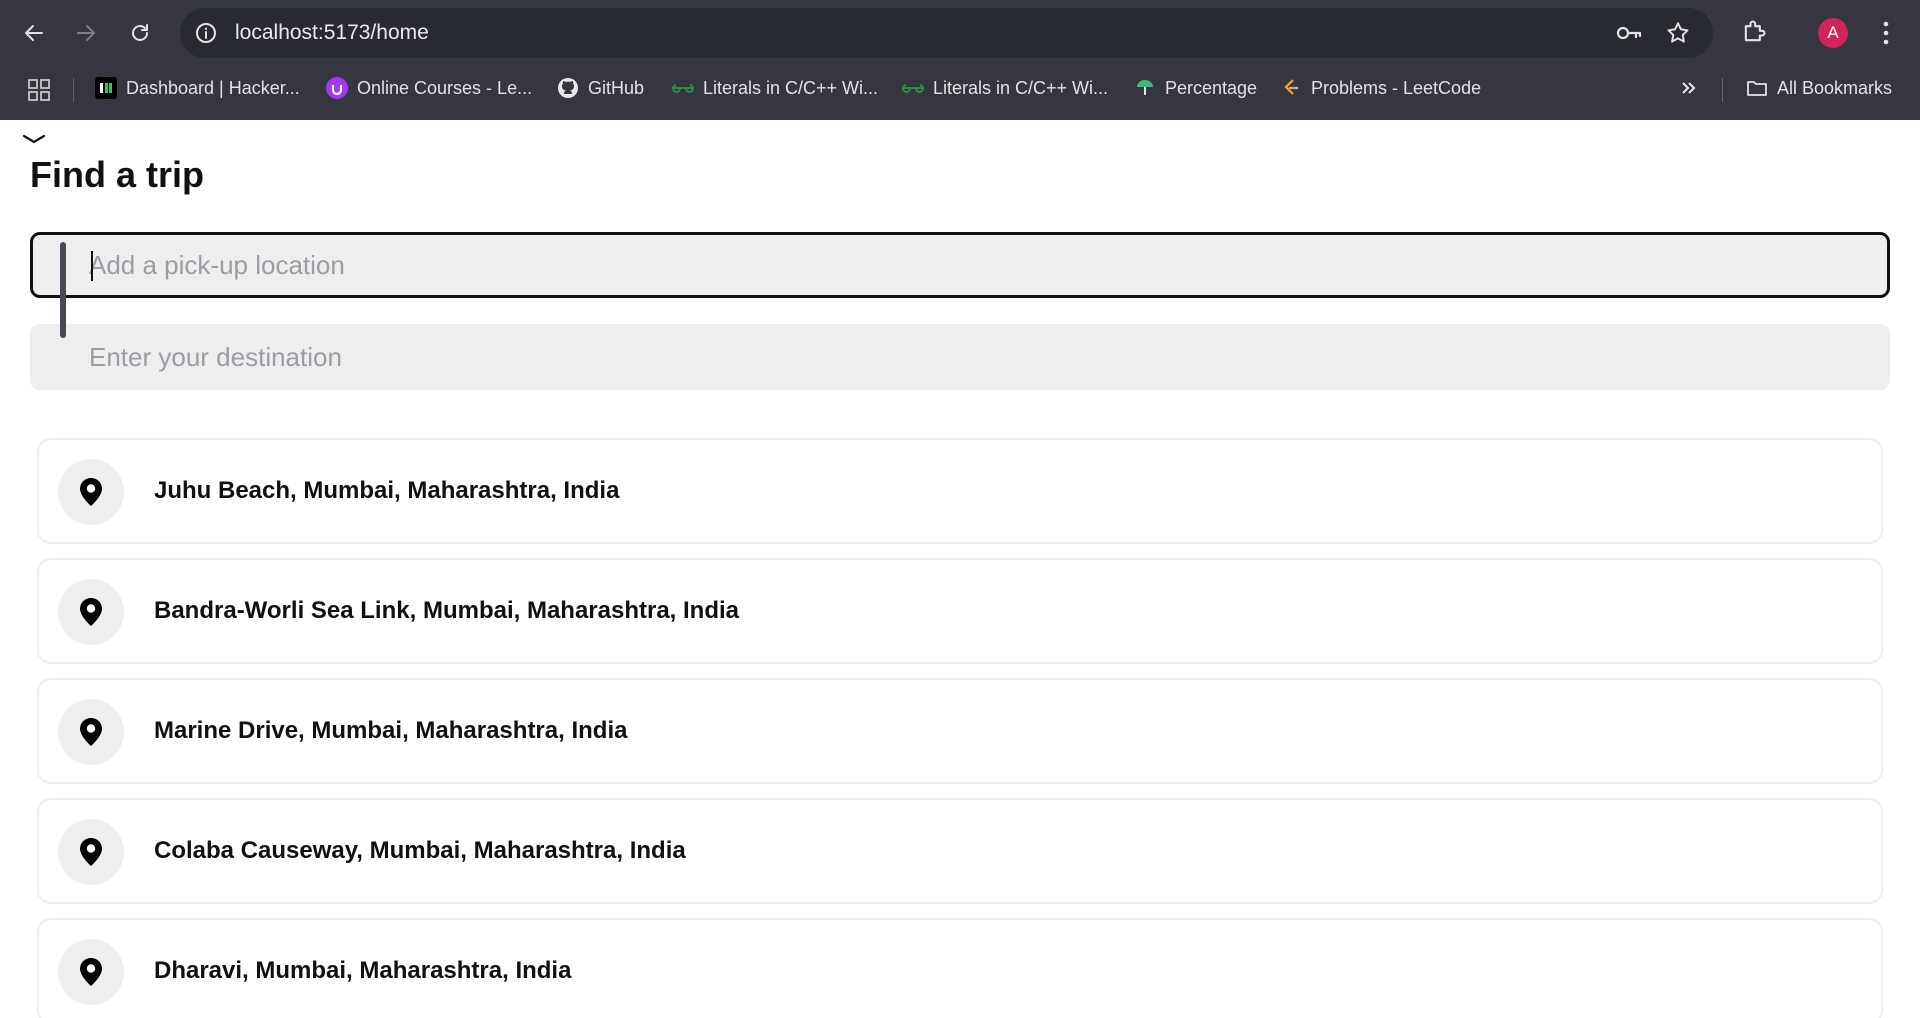 This screenshot has height=1018, width=1920. What do you see at coordinates (960, 491) in the screenshot?
I see `location-suggestion: Juhu Beach, Mumbai, Maharashtra, India` at bounding box center [960, 491].